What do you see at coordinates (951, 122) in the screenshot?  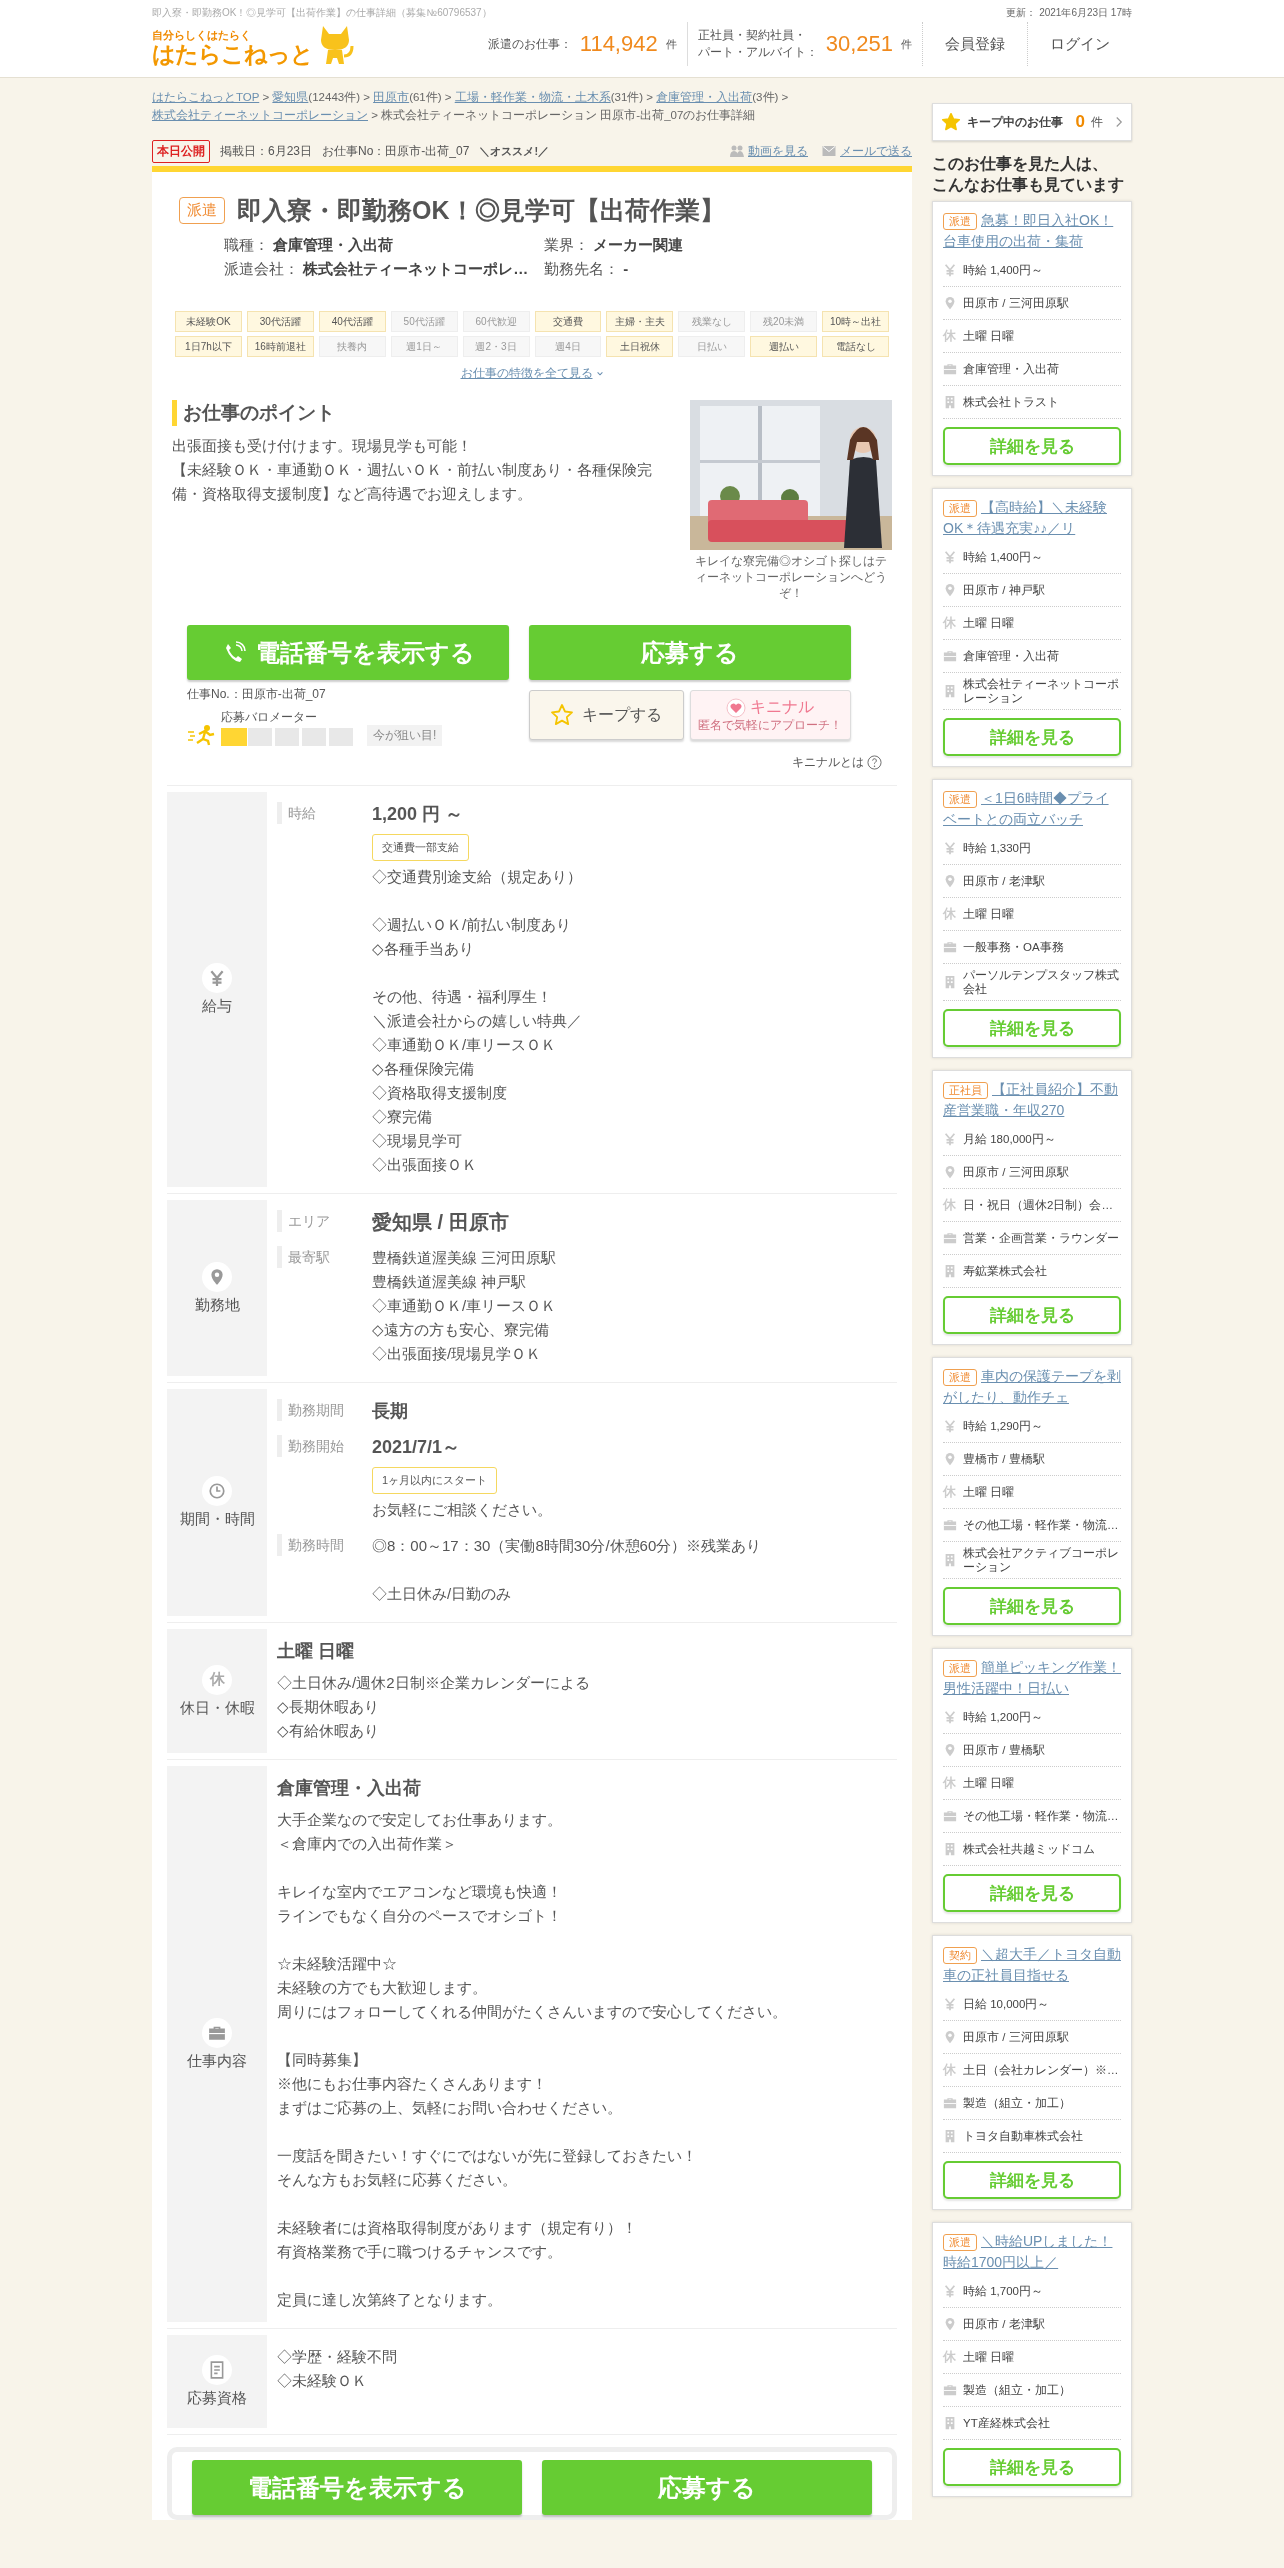 I see `star-icon` at bounding box center [951, 122].